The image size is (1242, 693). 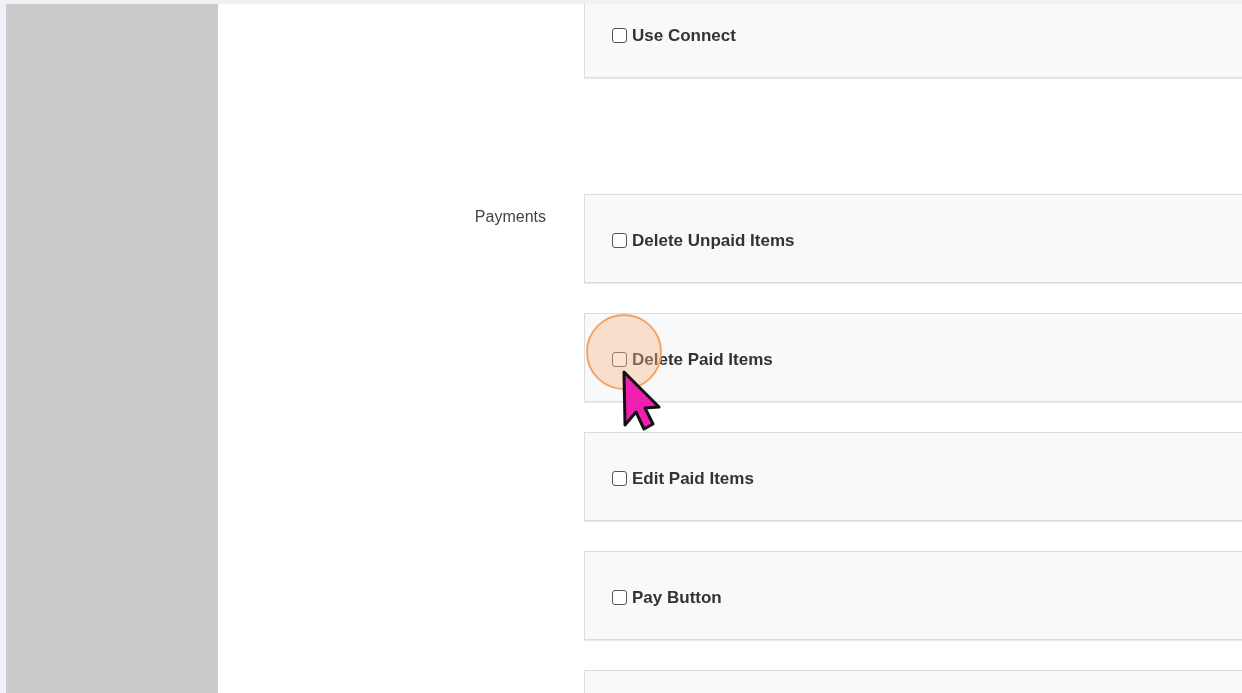 I want to click on section-label: Payments, so click(x=510, y=217).